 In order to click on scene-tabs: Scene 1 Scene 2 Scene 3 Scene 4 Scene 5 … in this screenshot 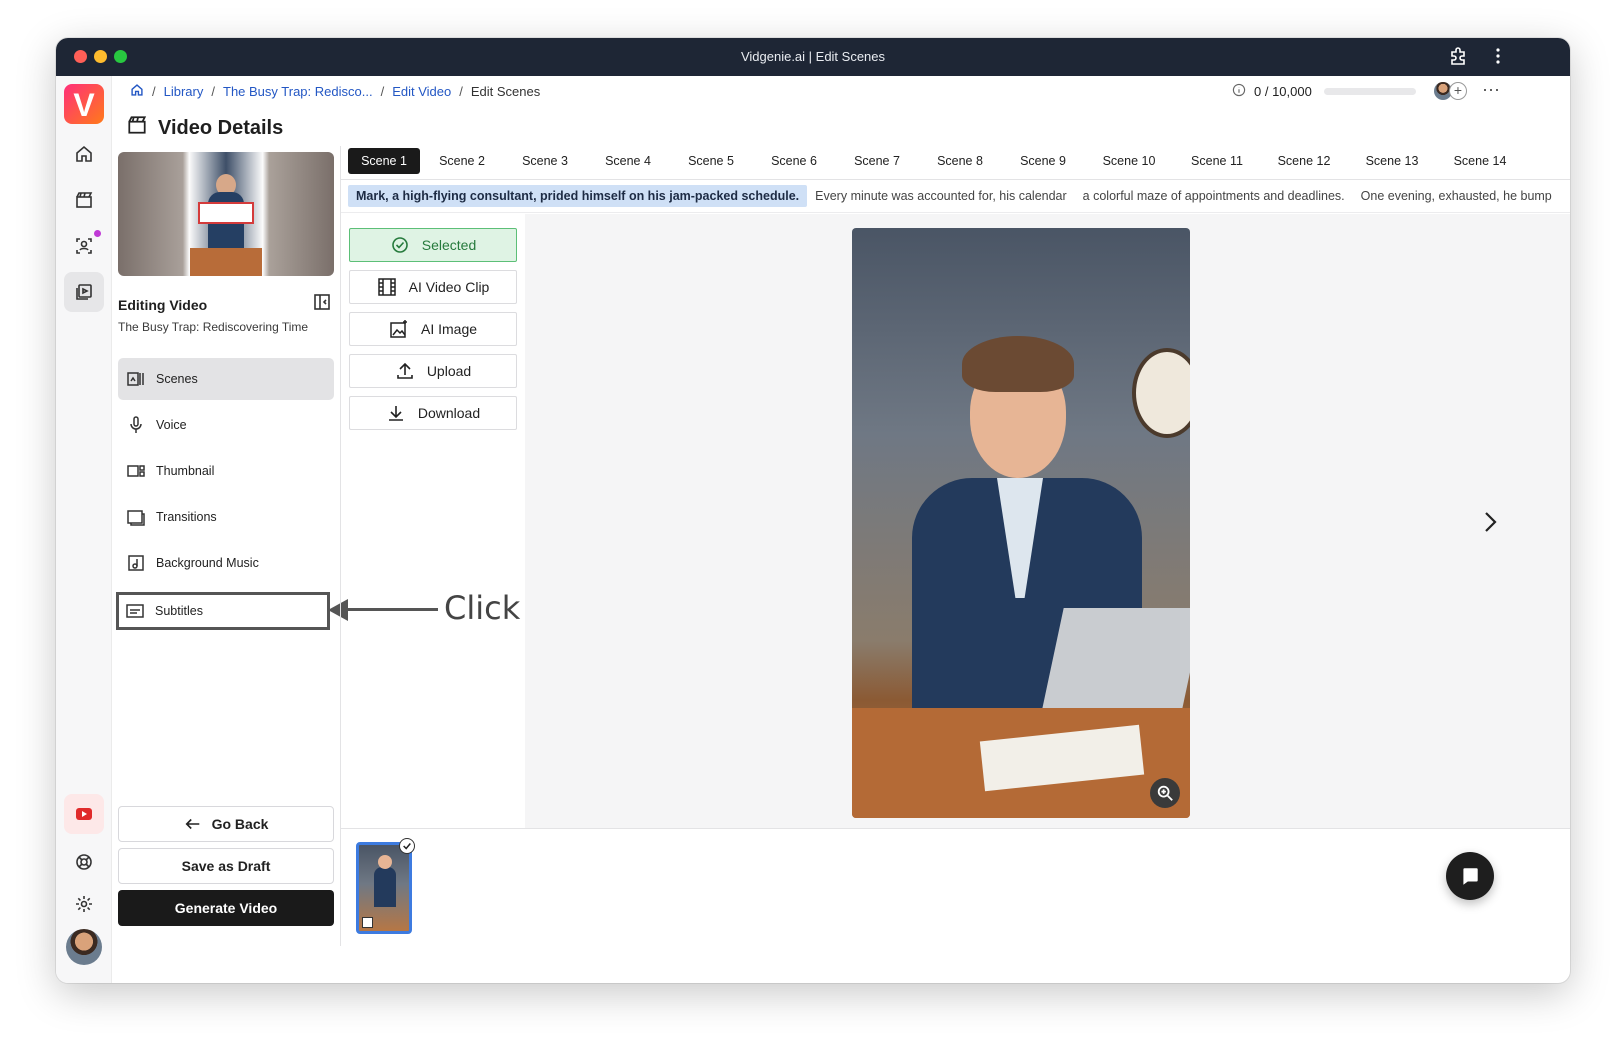, I will do `click(959, 161)`.